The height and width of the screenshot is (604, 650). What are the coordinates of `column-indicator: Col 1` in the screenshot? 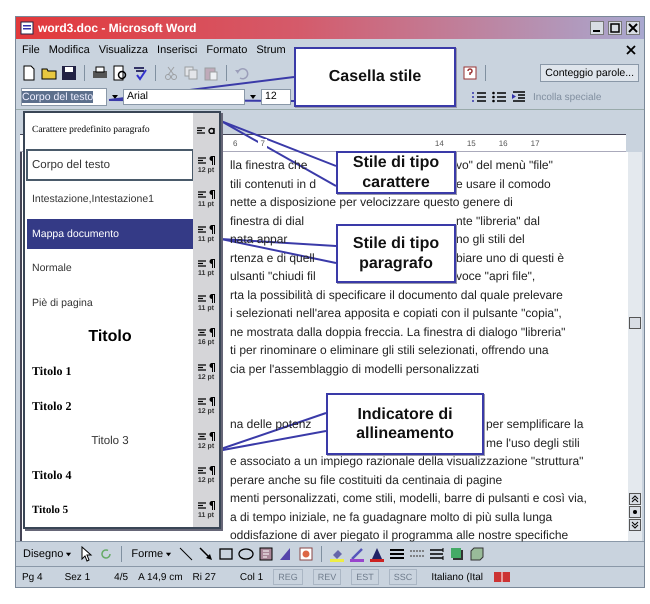 It's located at (252, 577).